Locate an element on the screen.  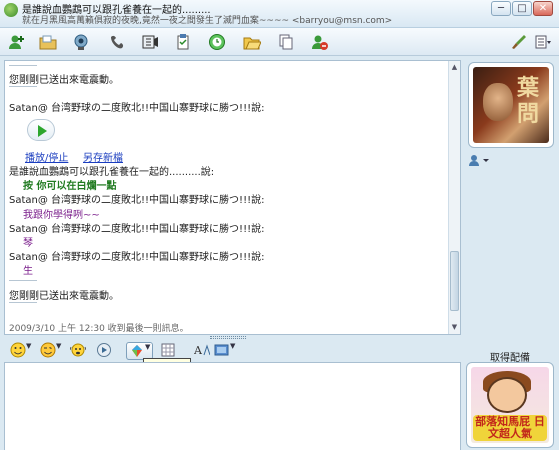
webcam-icon is located at coordinates (81, 42).